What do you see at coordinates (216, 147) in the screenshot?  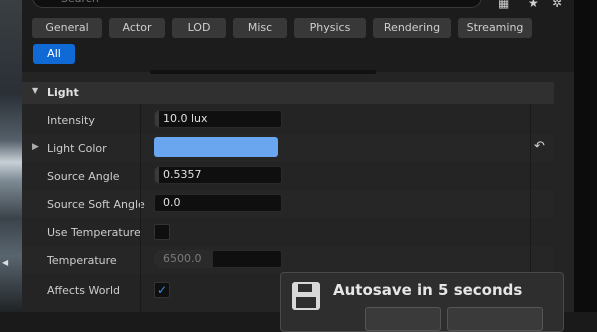 I see `light-color-swatch` at bounding box center [216, 147].